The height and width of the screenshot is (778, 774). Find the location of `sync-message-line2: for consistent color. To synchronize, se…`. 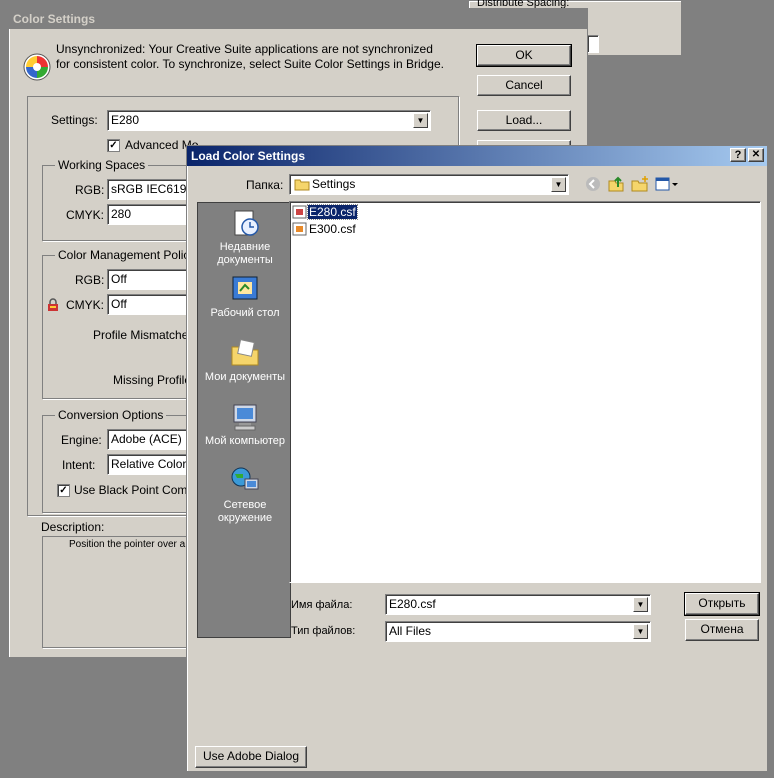

sync-message-line2: for consistent color. To synchronize, se… is located at coordinates (250, 64).